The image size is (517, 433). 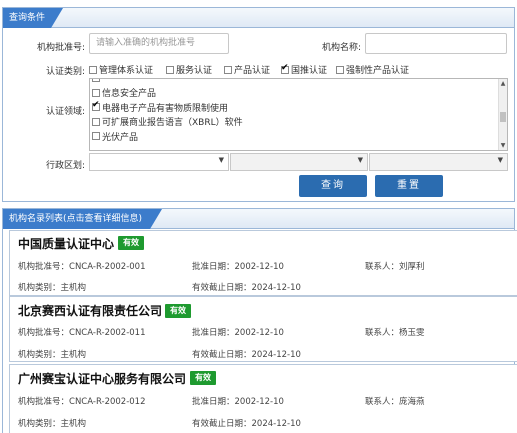 I want to click on org-name: 中国质量认证中心, so click(x=66, y=243).